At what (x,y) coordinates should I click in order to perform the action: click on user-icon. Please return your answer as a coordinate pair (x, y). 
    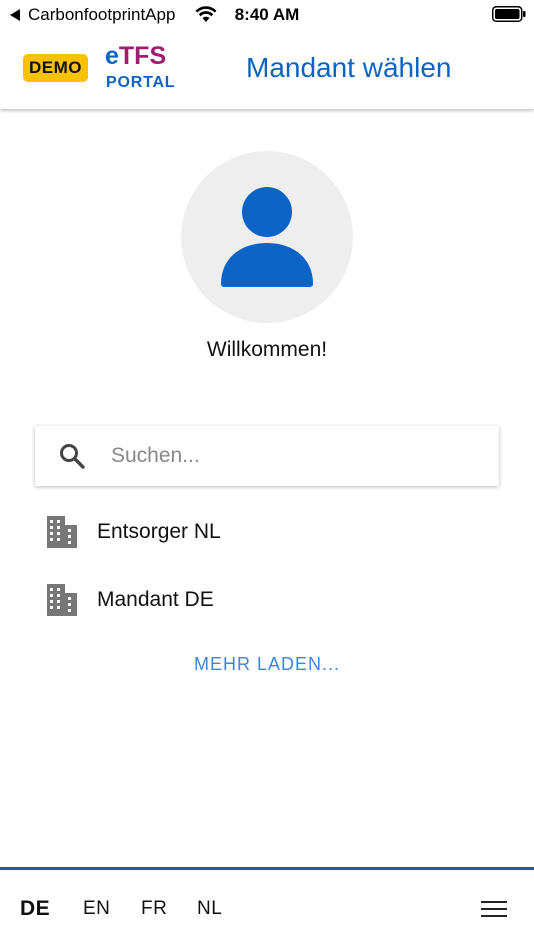
    Looking at the image, I should click on (267, 237).